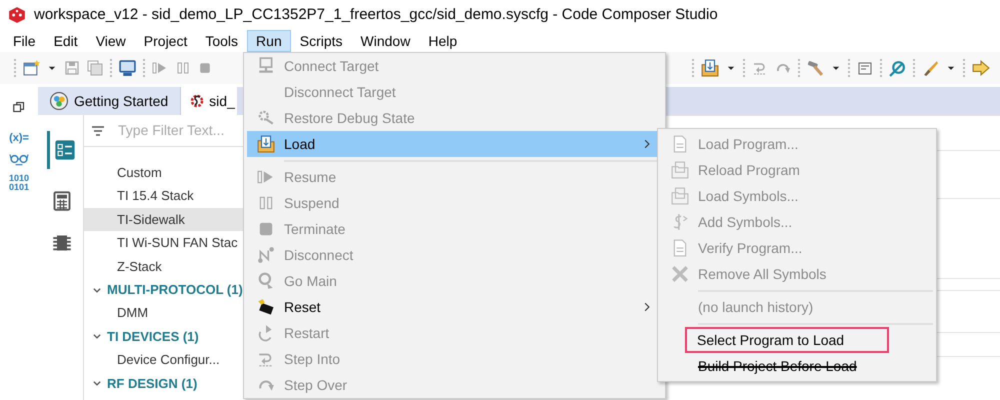 The image size is (1000, 400). What do you see at coordinates (679, 222) in the screenshot?
I see `symbols-icon` at bounding box center [679, 222].